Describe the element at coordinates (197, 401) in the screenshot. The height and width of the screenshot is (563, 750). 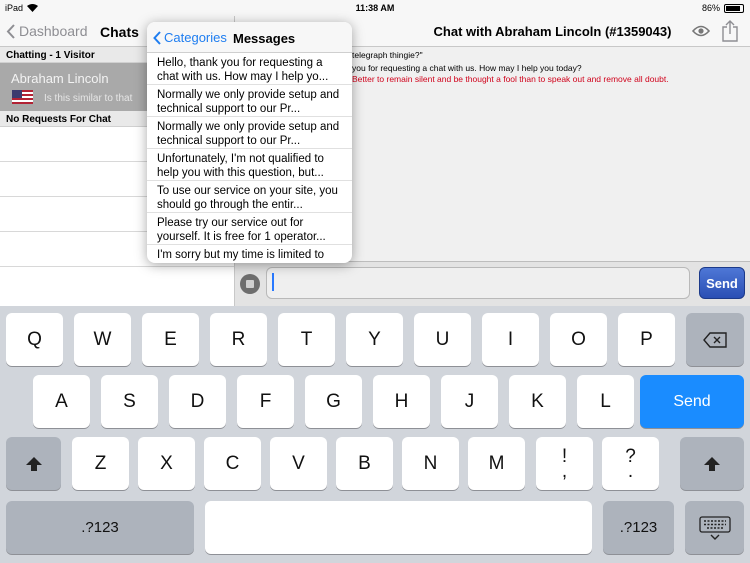
I see `key-d: D` at that location.